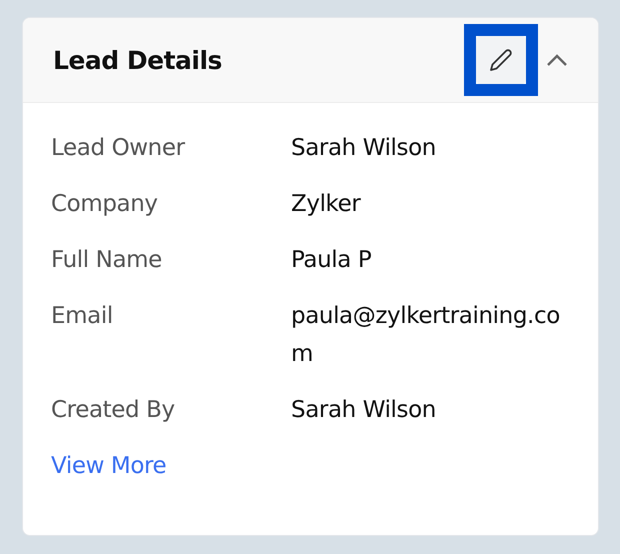 Image resolution: width=620 pixels, height=554 pixels. What do you see at coordinates (138, 60) in the screenshot?
I see `card-title: Lead Details` at bounding box center [138, 60].